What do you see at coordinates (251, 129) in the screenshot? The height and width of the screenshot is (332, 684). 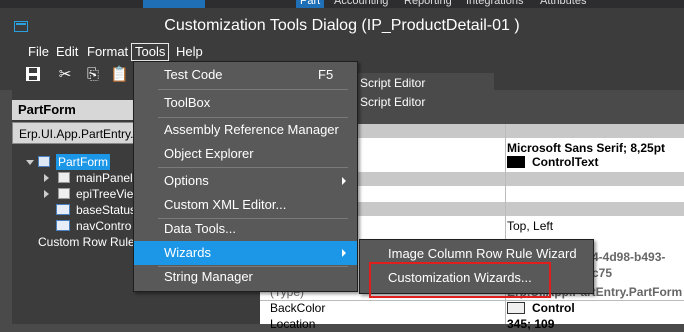 I see `menuitem-label: Assembly Reference Manager` at bounding box center [251, 129].